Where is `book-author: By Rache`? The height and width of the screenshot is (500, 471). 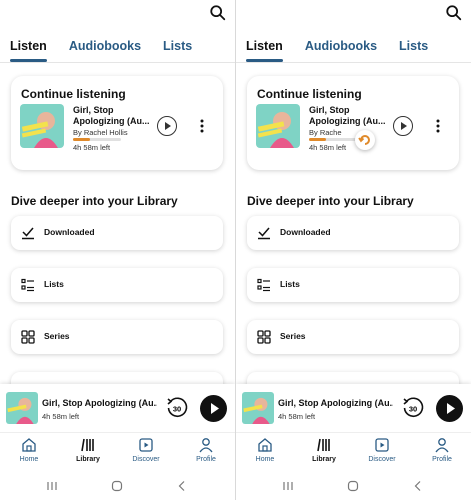 book-author: By Rache is located at coordinates (325, 132).